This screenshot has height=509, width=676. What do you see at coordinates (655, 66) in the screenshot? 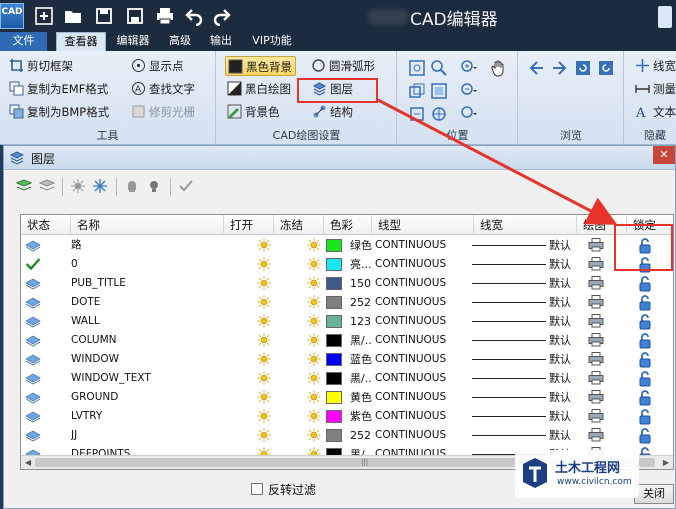
I see `lineweight-toggle-button: 线宽` at bounding box center [655, 66].